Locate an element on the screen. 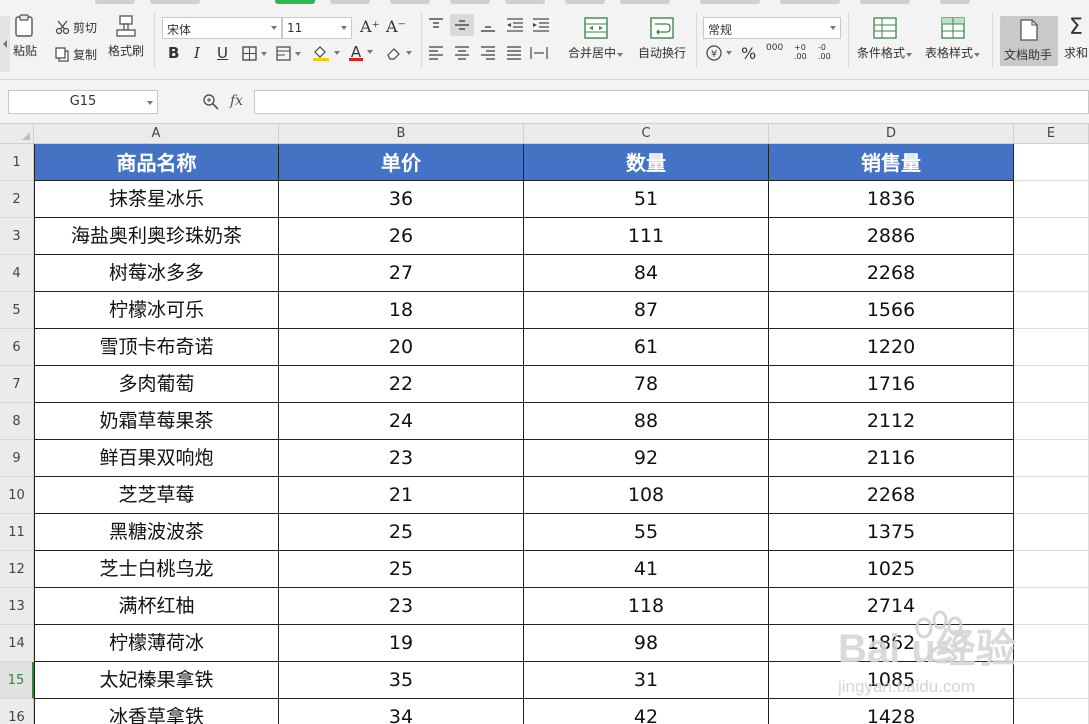 This screenshot has height=724, width=1089. table-cell: 多肉葡萄 is located at coordinates (156, 384).